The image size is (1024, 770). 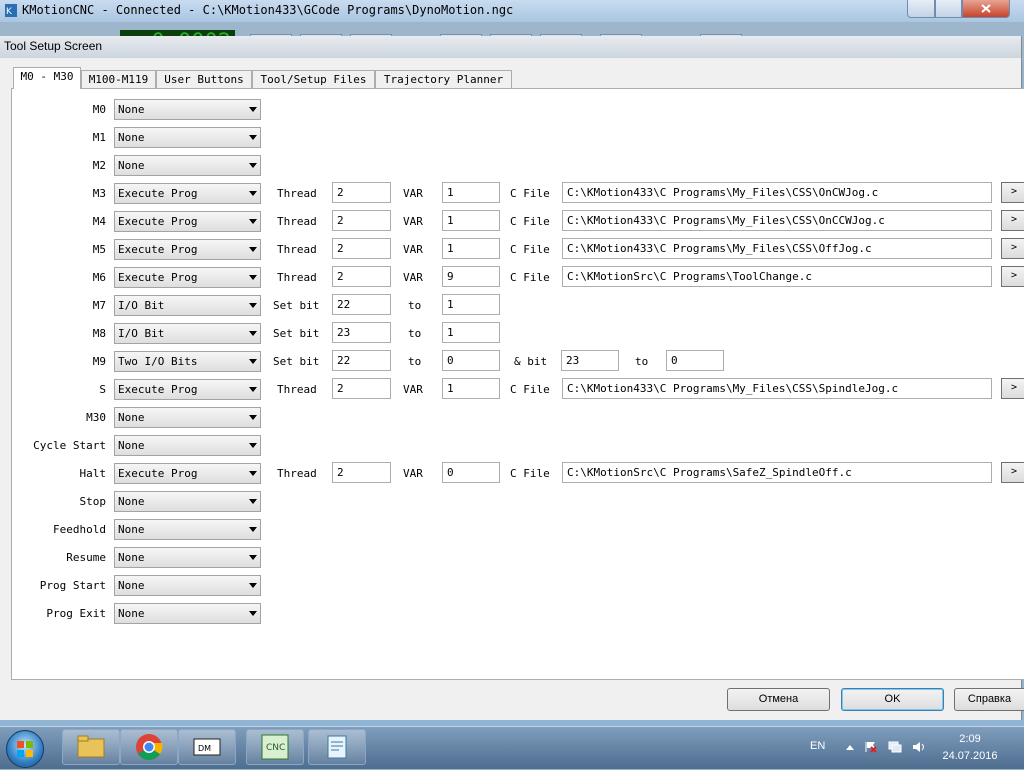 I want to click on action-dropdown-halt: Execute Prog, so click(x=187, y=473).